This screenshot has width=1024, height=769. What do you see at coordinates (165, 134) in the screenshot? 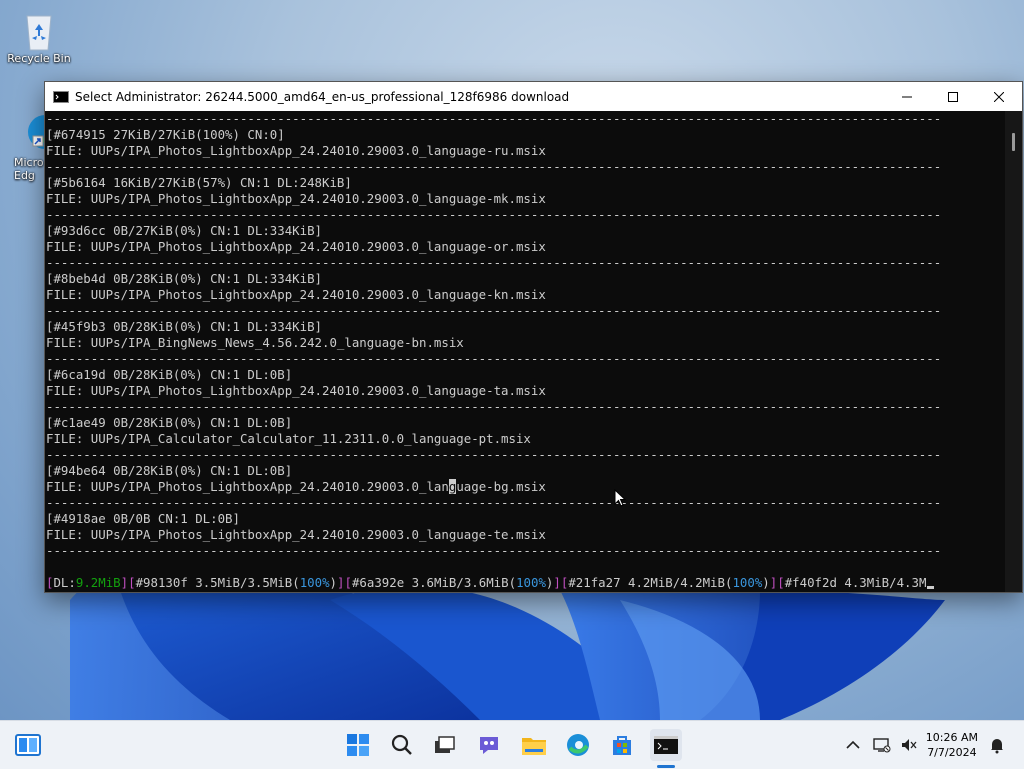
I see `console-line: [#674915 27KiB/27KiB(100%) CN:0]` at bounding box center [165, 134].